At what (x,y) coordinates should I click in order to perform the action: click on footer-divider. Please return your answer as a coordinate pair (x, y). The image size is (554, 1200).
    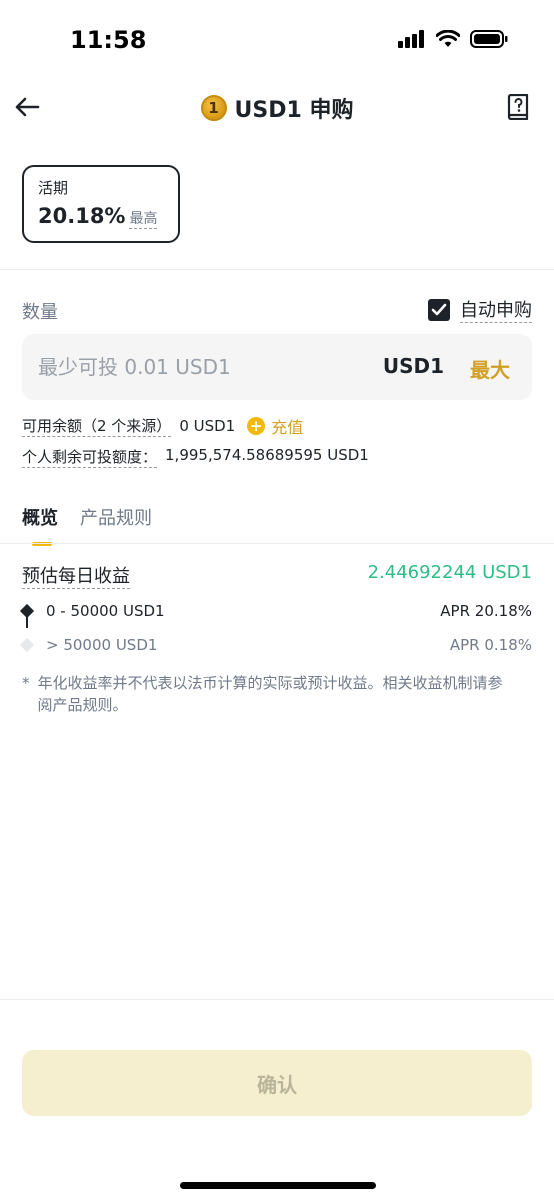
    Looking at the image, I should click on (277, 999).